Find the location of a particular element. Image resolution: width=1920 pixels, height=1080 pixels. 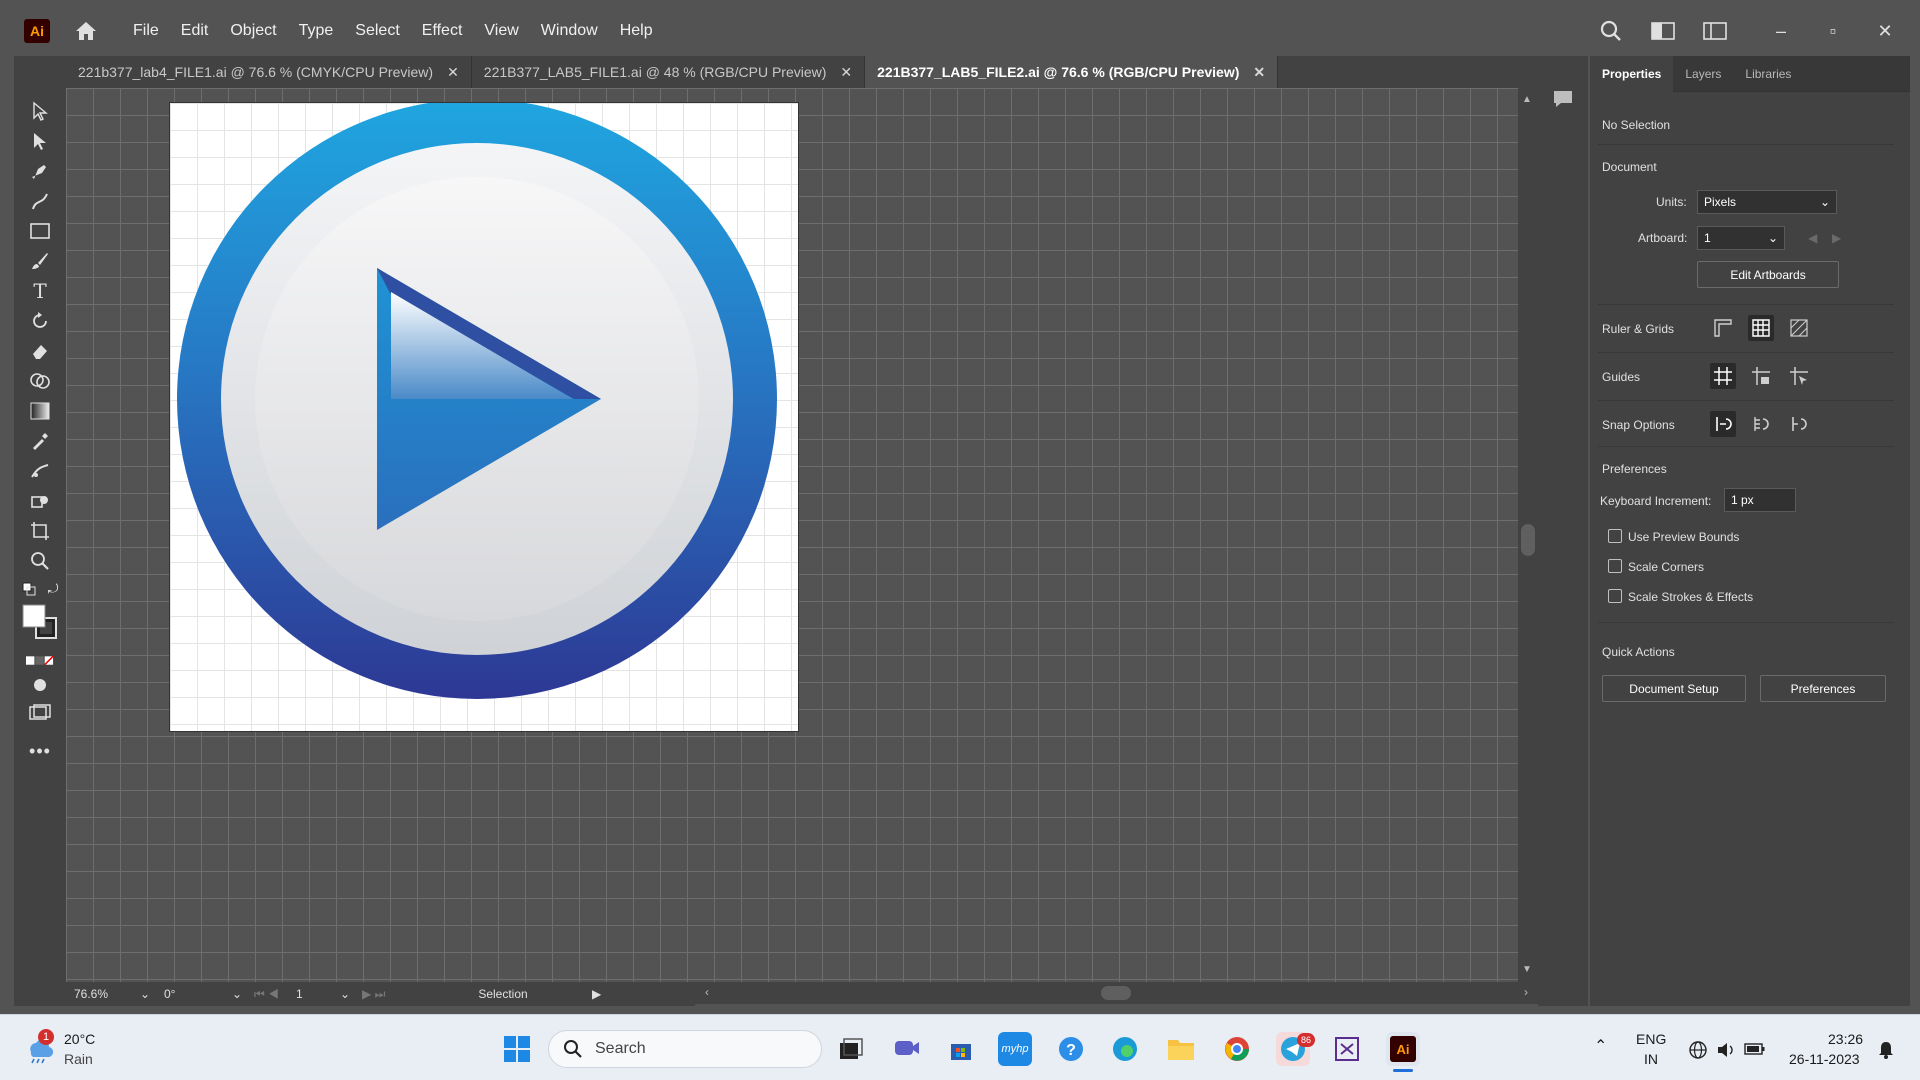

paintbrush-tool-icon is located at coordinates (40, 261).